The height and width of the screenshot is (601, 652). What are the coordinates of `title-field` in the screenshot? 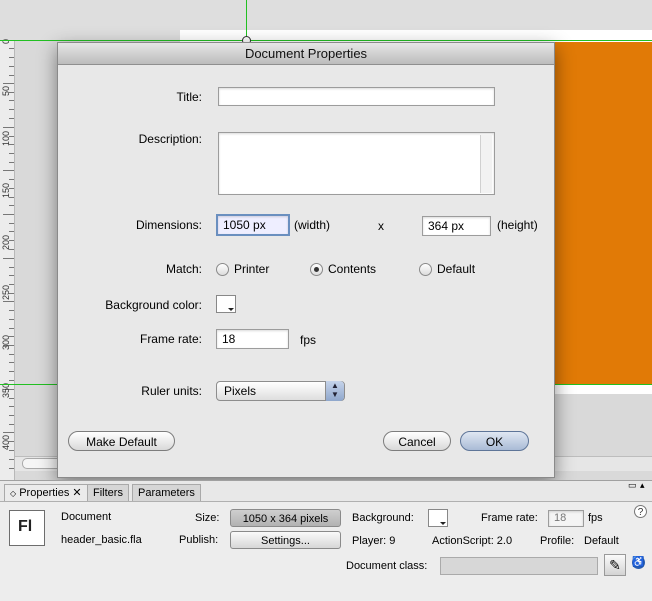 It's located at (356, 96).